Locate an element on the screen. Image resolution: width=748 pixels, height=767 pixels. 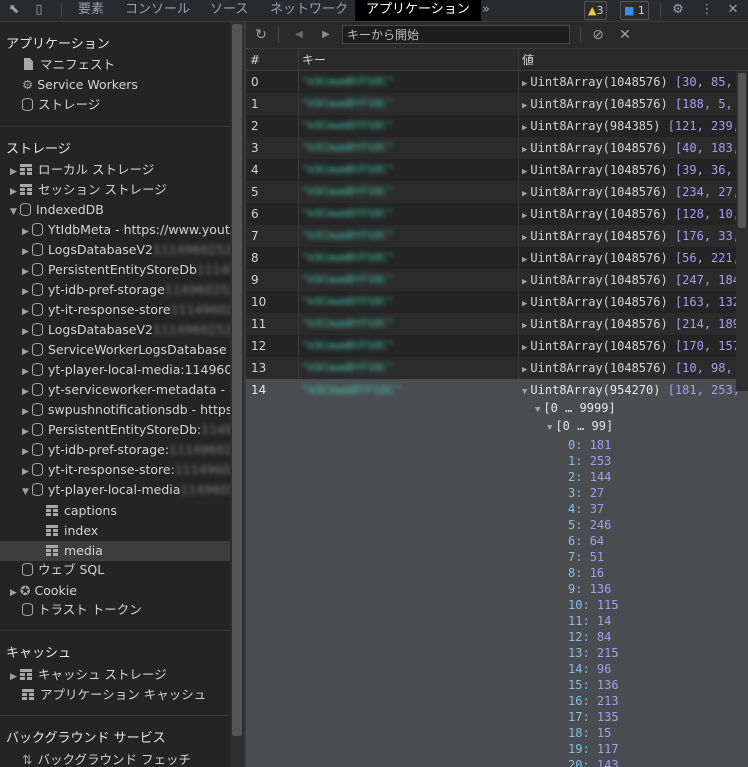
array-element: 9: 136 is located at coordinates (593, 589).